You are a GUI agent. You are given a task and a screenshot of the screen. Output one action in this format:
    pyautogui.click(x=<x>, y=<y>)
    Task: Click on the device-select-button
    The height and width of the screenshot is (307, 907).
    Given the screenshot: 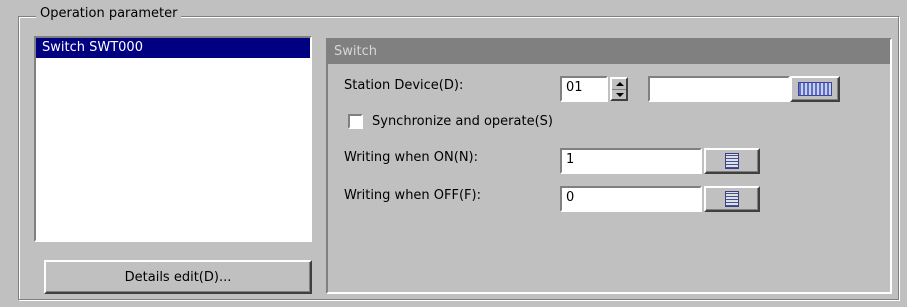 What is the action you would take?
    pyautogui.click(x=815, y=89)
    